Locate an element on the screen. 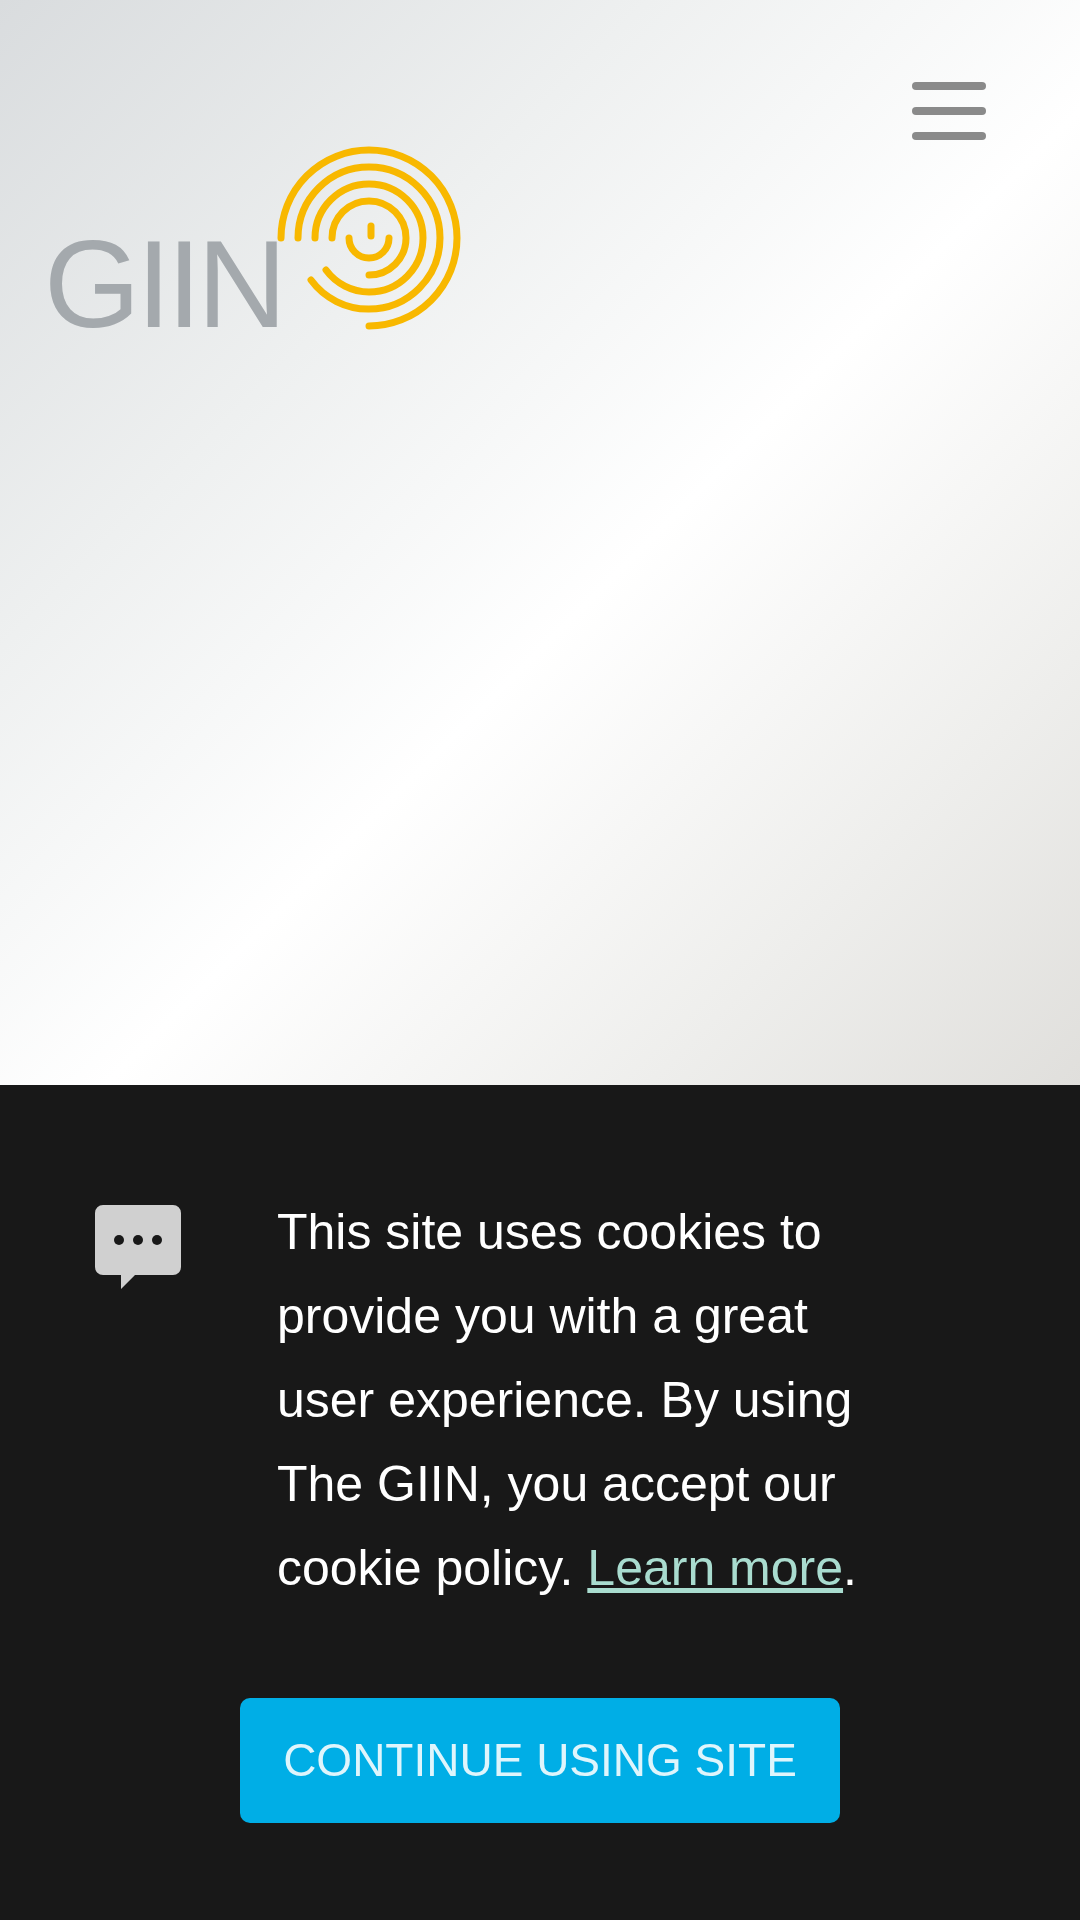 The height and width of the screenshot is (1920, 1080). learn-more-link: Learn more is located at coordinates (715, 1568).